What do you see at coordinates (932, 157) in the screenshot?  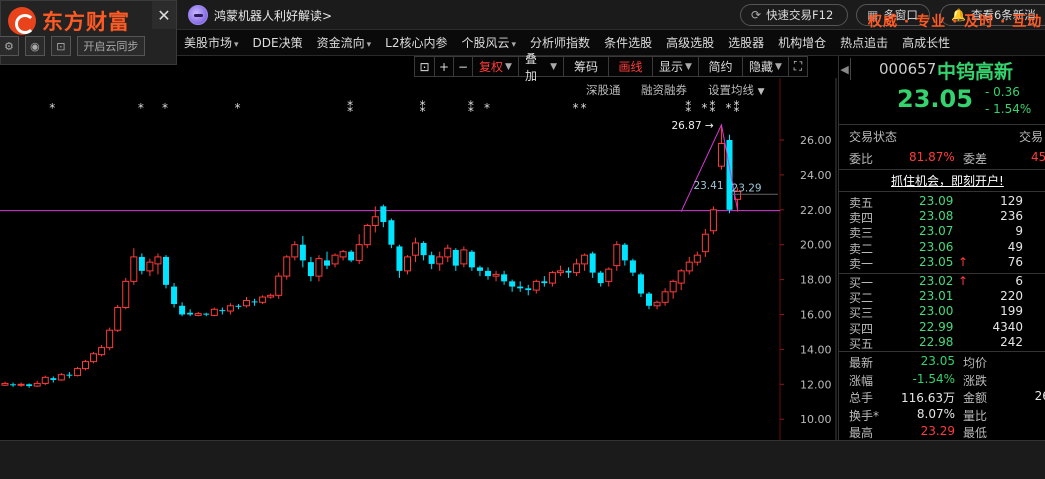 I see `weibi-value: 81.87%` at bounding box center [932, 157].